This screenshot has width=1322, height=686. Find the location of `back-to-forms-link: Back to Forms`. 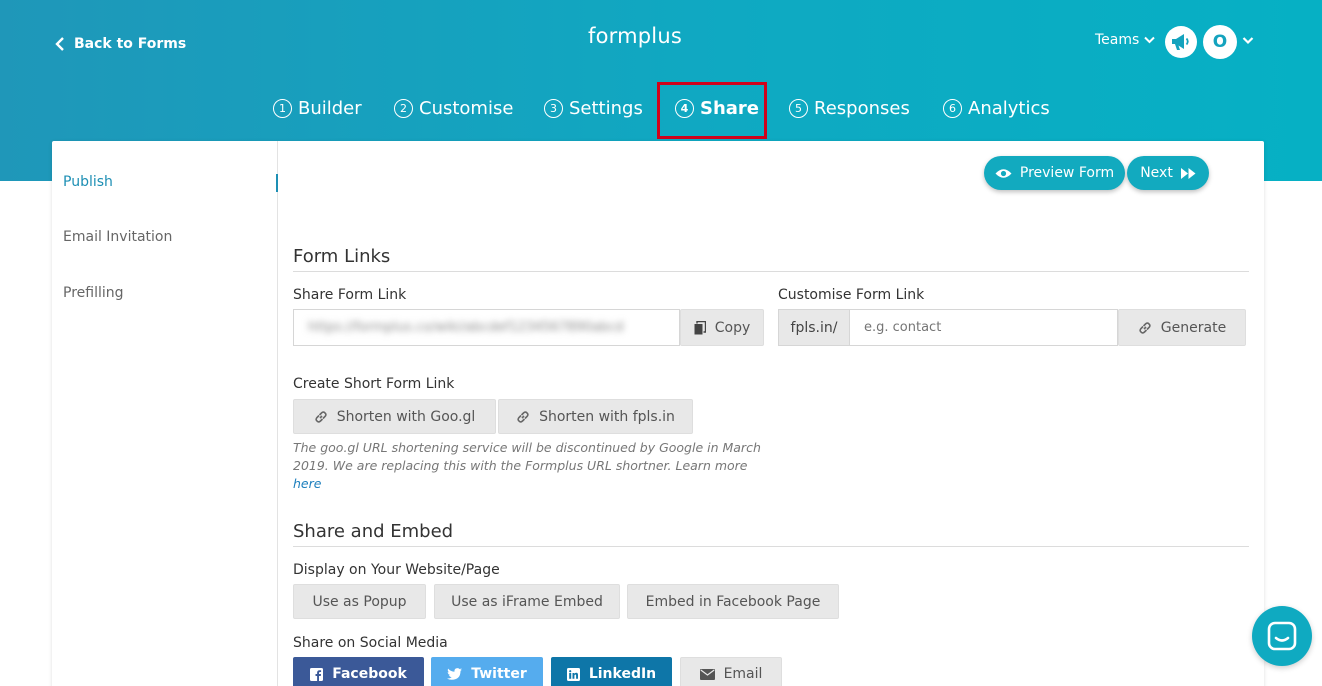

back-to-forms-link: Back to Forms is located at coordinates (120, 44).